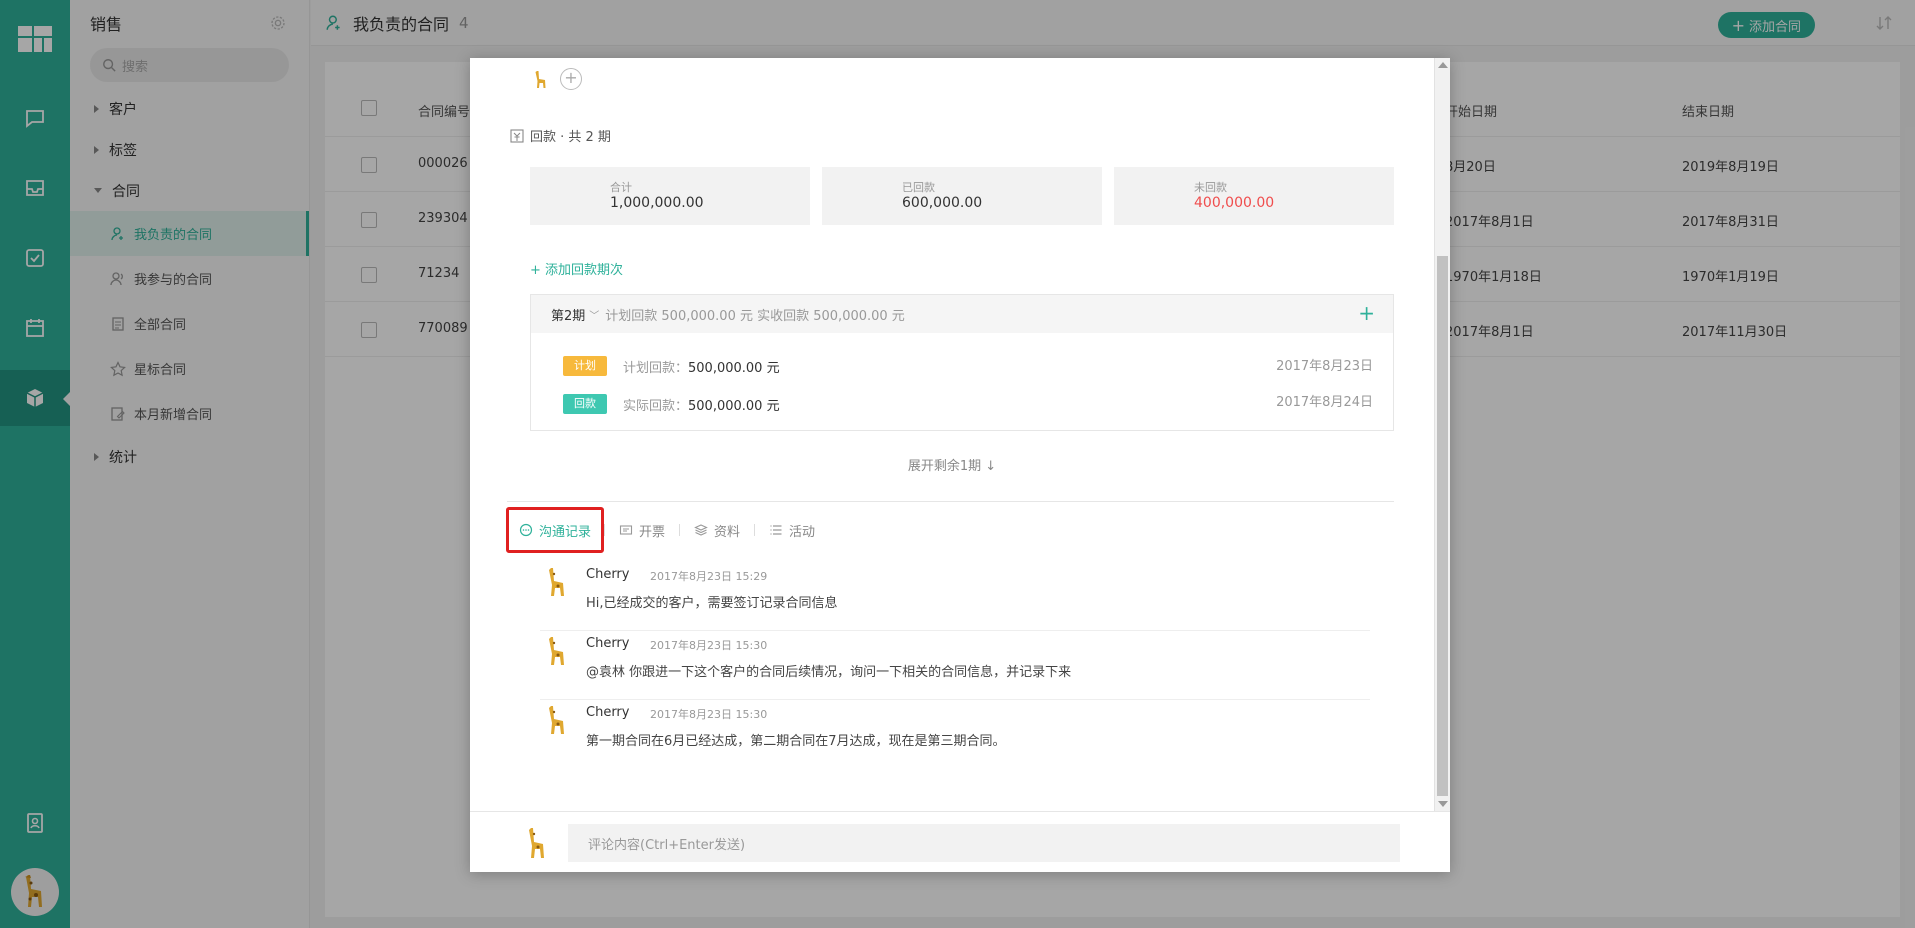 The width and height of the screenshot is (1915, 928). I want to click on stat-label: 未回款, so click(1210, 187).